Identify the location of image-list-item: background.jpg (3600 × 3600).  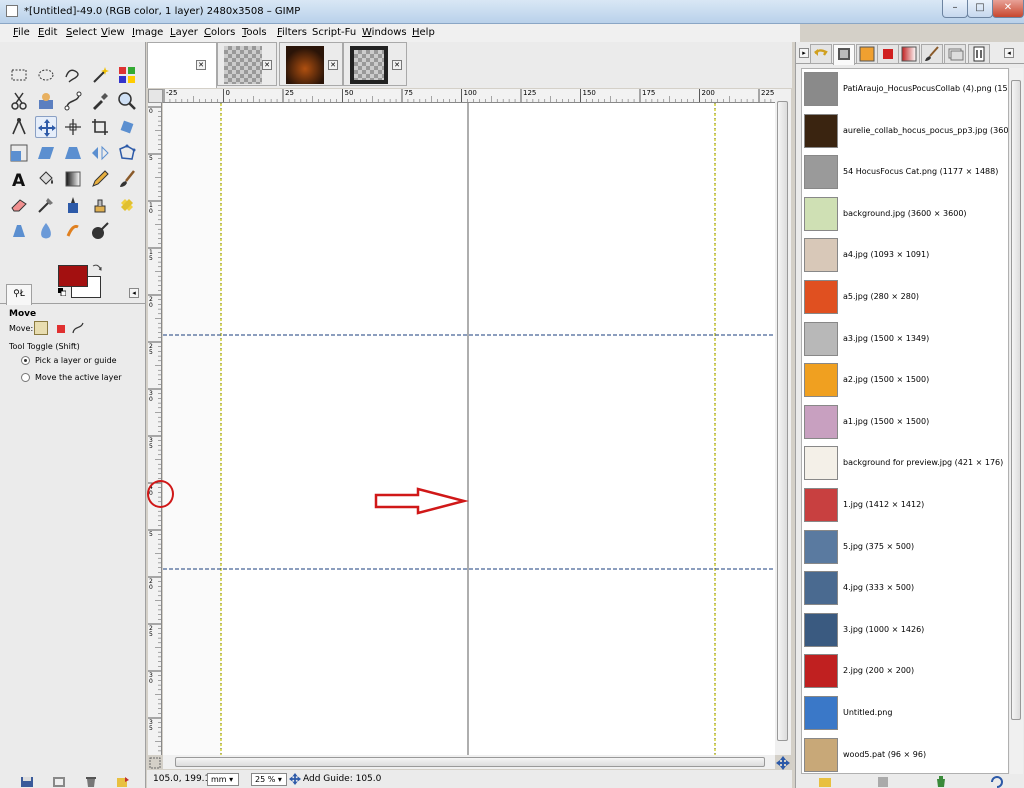
(905, 214).